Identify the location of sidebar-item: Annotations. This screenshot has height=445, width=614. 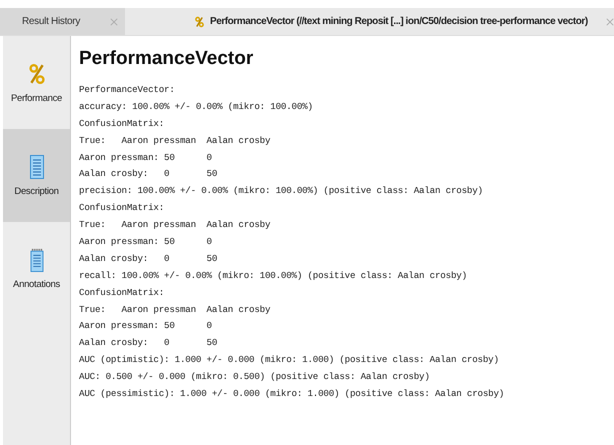
(36, 268).